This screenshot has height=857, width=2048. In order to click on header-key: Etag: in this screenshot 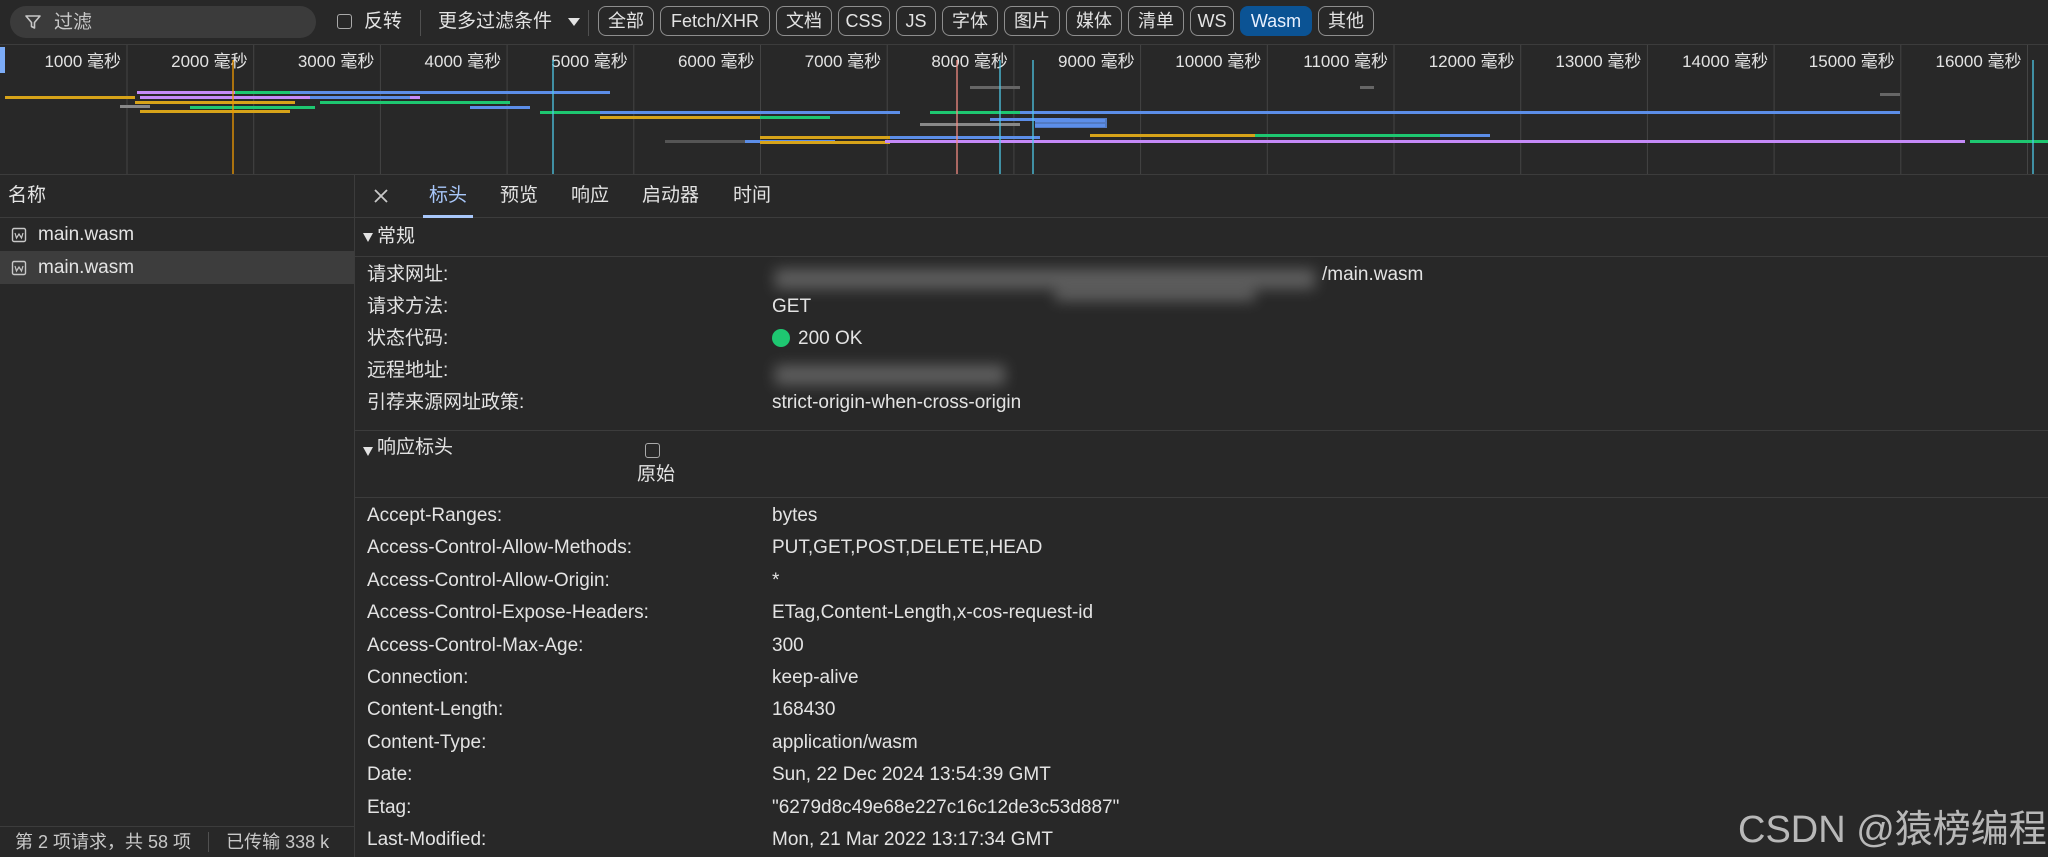, I will do `click(389, 807)`.